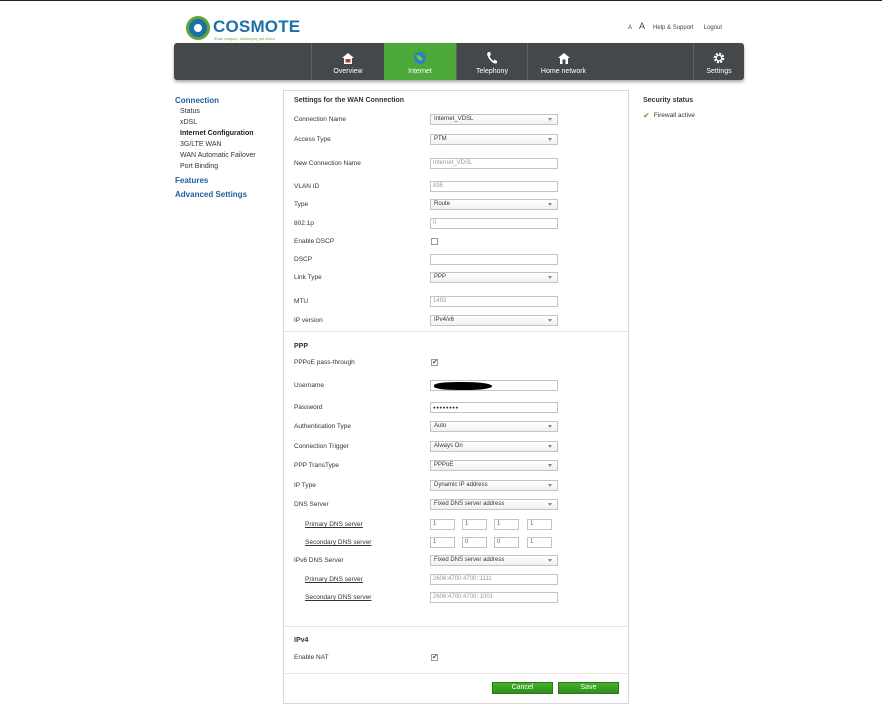 The height and width of the screenshot is (720, 882). Describe the element at coordinates (314, 241) in the screenshot. I see `enable-dscp-label: Enable DSCP` at that location.